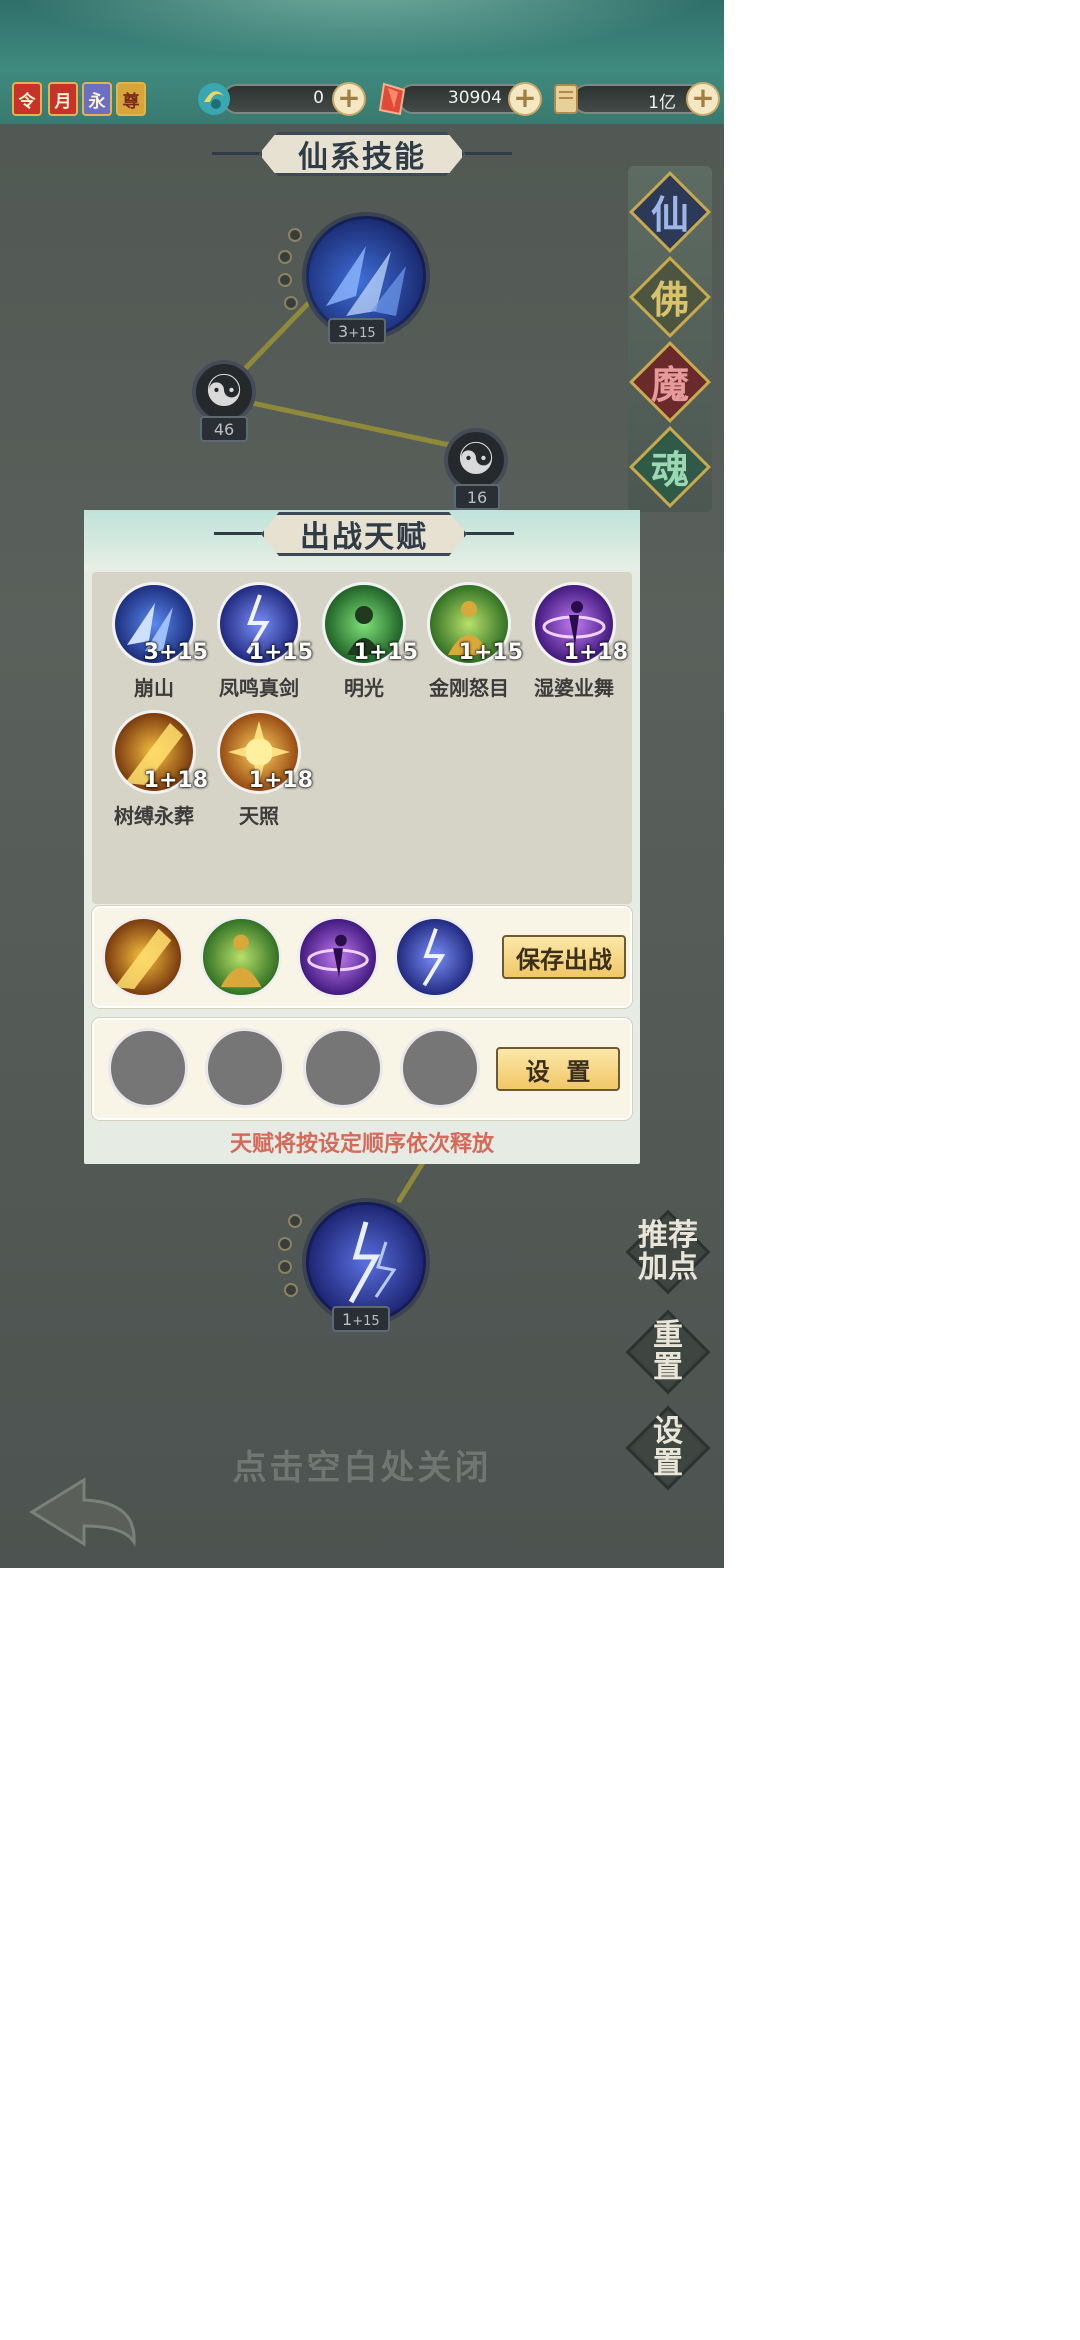 This screenshot has width=1080, height=2340. Describe the element at coordinates (361, 1144) in the screenshot. I see `release-order-hint: 天赋将按设定顺序依次释放` at that location.